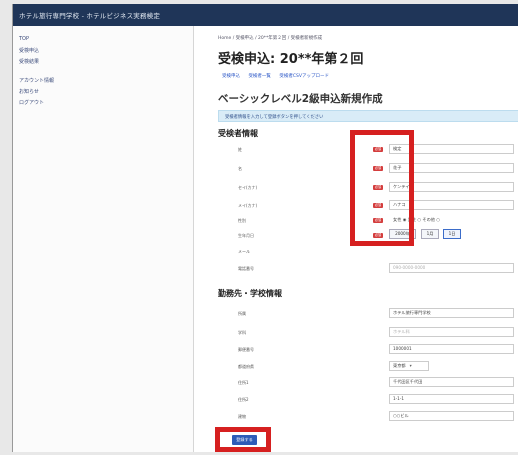  I want to click on sidebar-item-news: お知らせ, so click(29, 91).